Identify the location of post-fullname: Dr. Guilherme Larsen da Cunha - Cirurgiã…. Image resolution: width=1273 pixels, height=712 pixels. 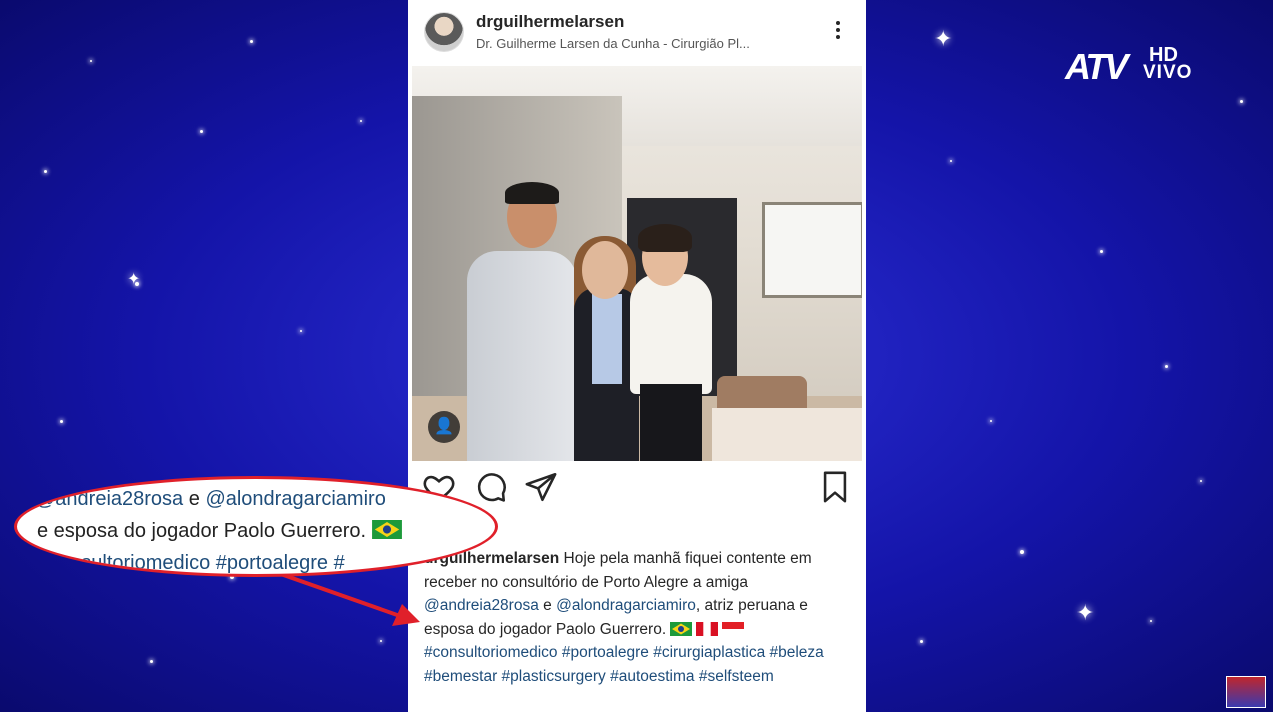
(613, 43).